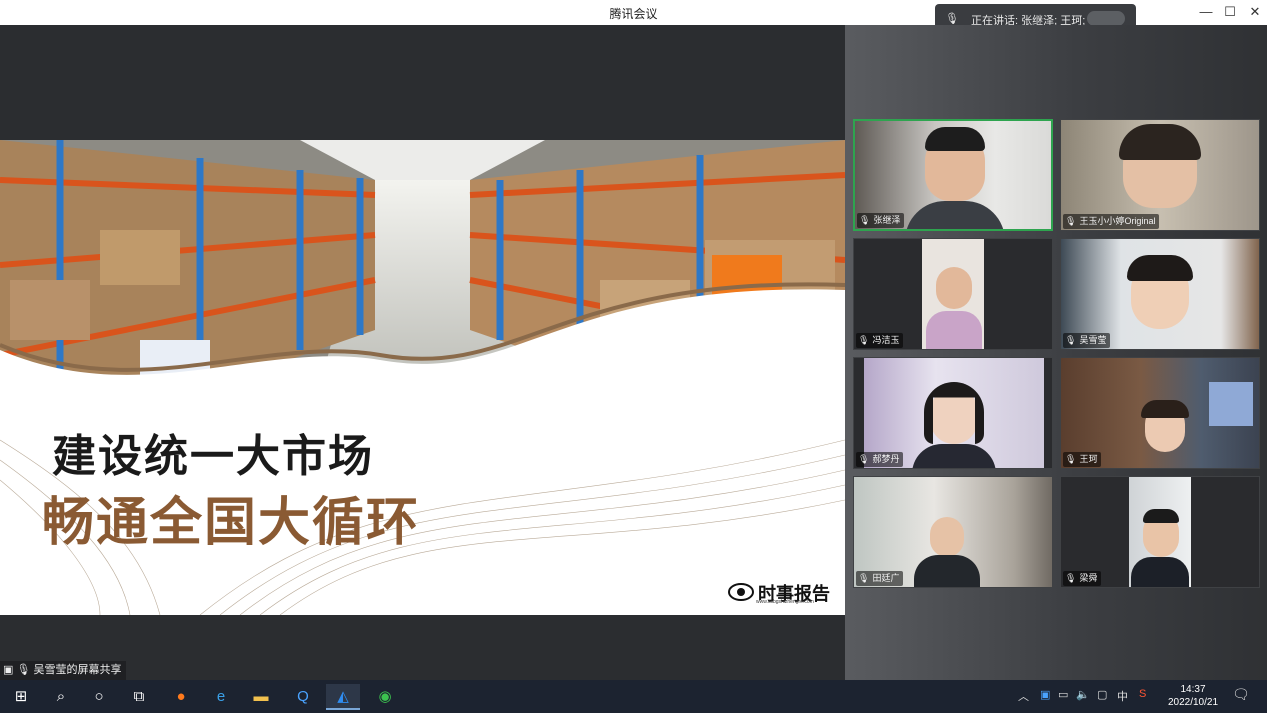 The image size is (1267, 713). I want to click on screen-share-icon: ▣, so click(10, 670).